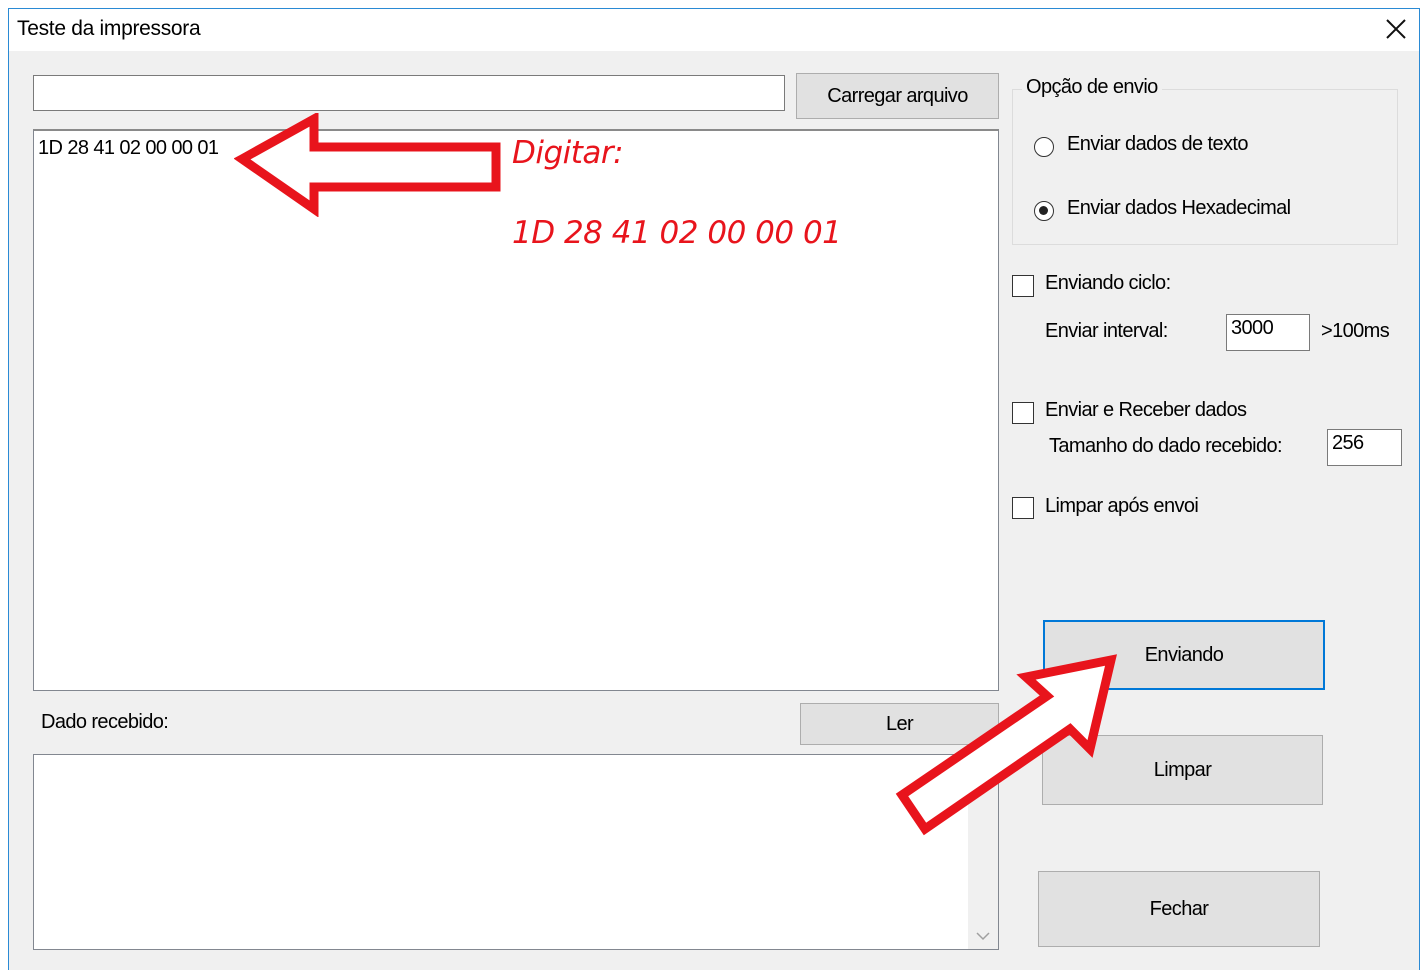 The image size is (1424, 970). What do you see at coordinates (1146, 410) in the screenshot?
I see `send-receive-label: Enviar e Receber dados` at bounding box center [1146, 410].